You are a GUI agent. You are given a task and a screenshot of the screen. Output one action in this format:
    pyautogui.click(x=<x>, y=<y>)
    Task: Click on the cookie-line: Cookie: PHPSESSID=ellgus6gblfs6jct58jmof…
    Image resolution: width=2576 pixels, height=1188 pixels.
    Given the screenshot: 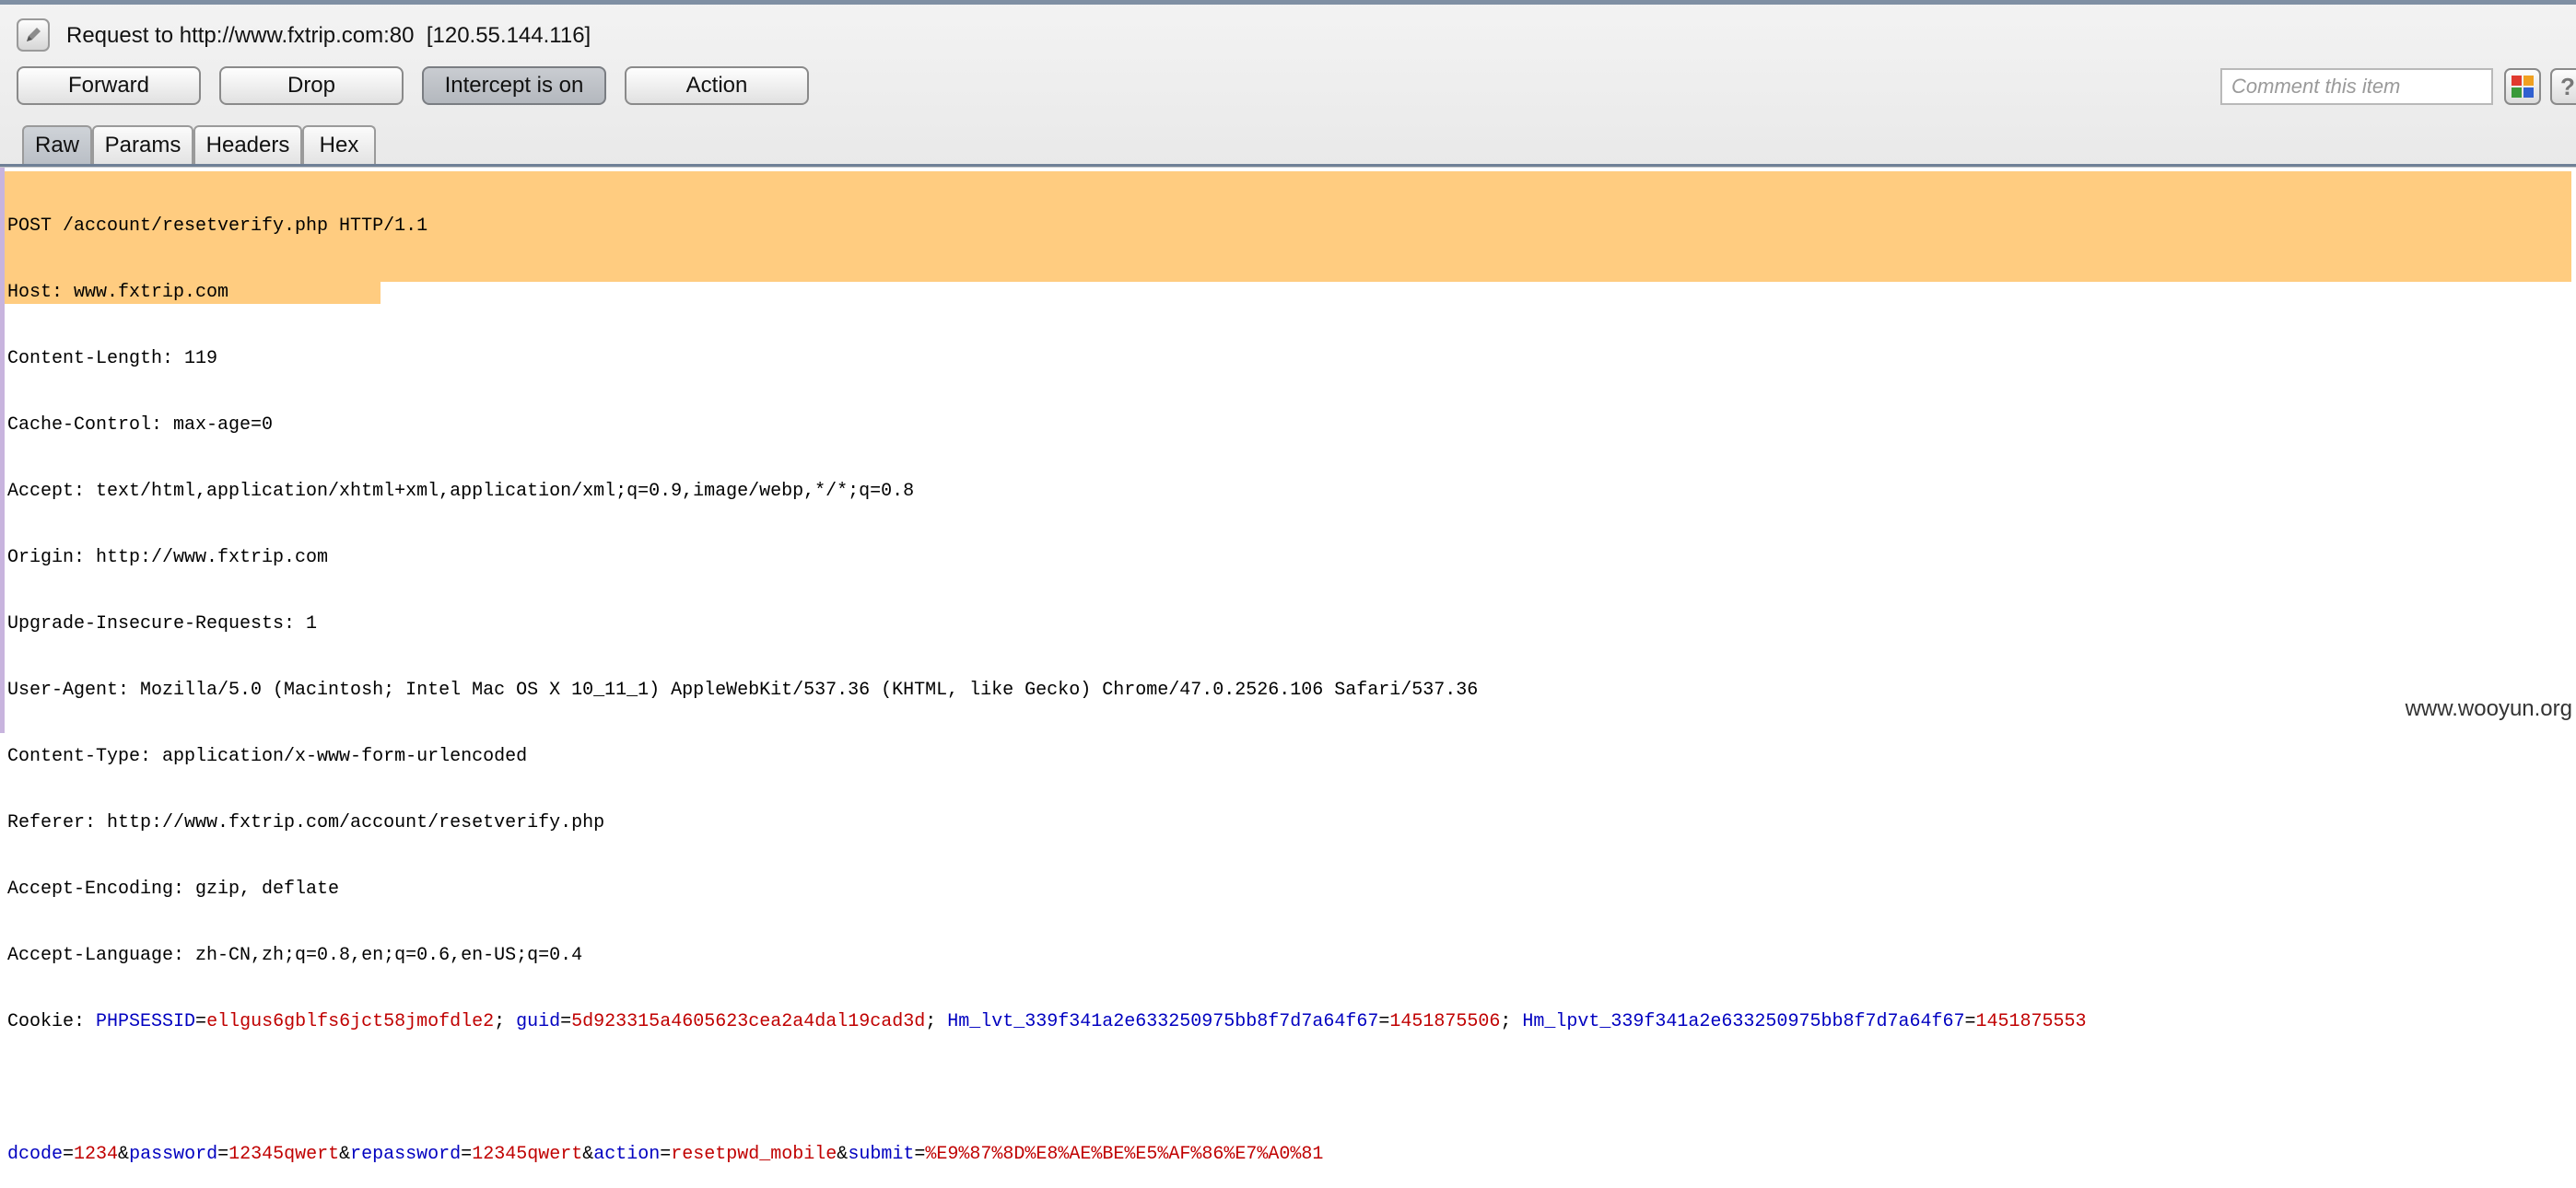 What is the action you would take?
    pyautogui.click(x=1047, y=1021)
    